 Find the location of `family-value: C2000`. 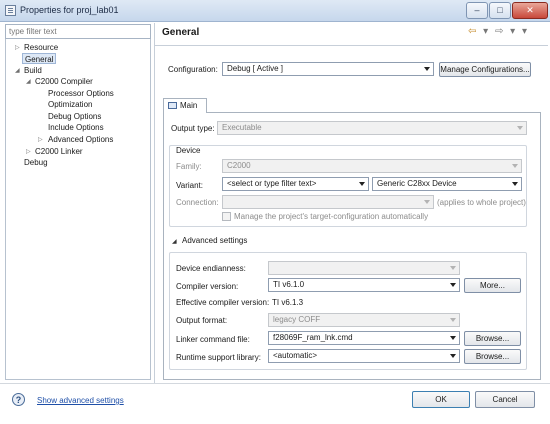

family-value: C2000 is located at coordinates (239, 165).